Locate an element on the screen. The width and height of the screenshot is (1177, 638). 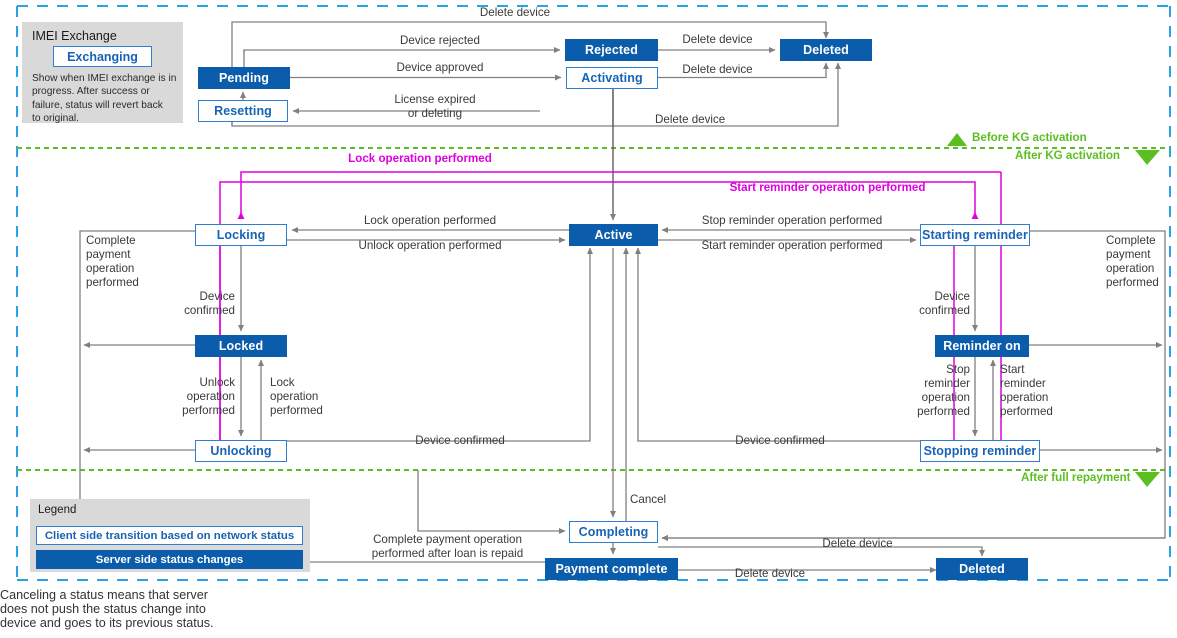
label-delete-device-activating: Delete device is located at coordinates (717, 69).